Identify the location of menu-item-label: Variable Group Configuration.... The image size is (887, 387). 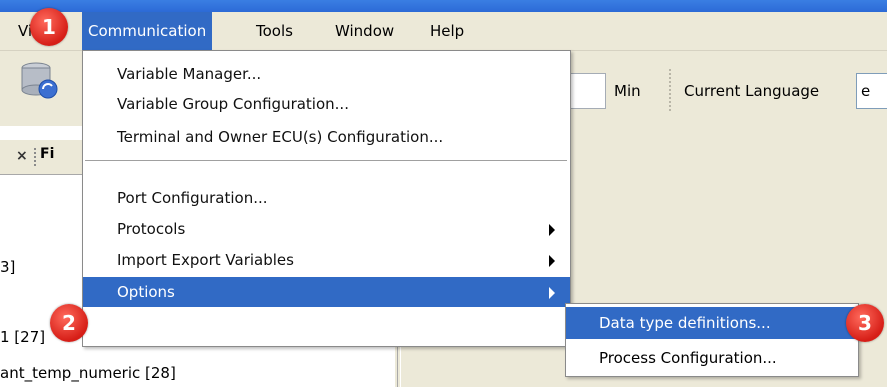
(233, 104).